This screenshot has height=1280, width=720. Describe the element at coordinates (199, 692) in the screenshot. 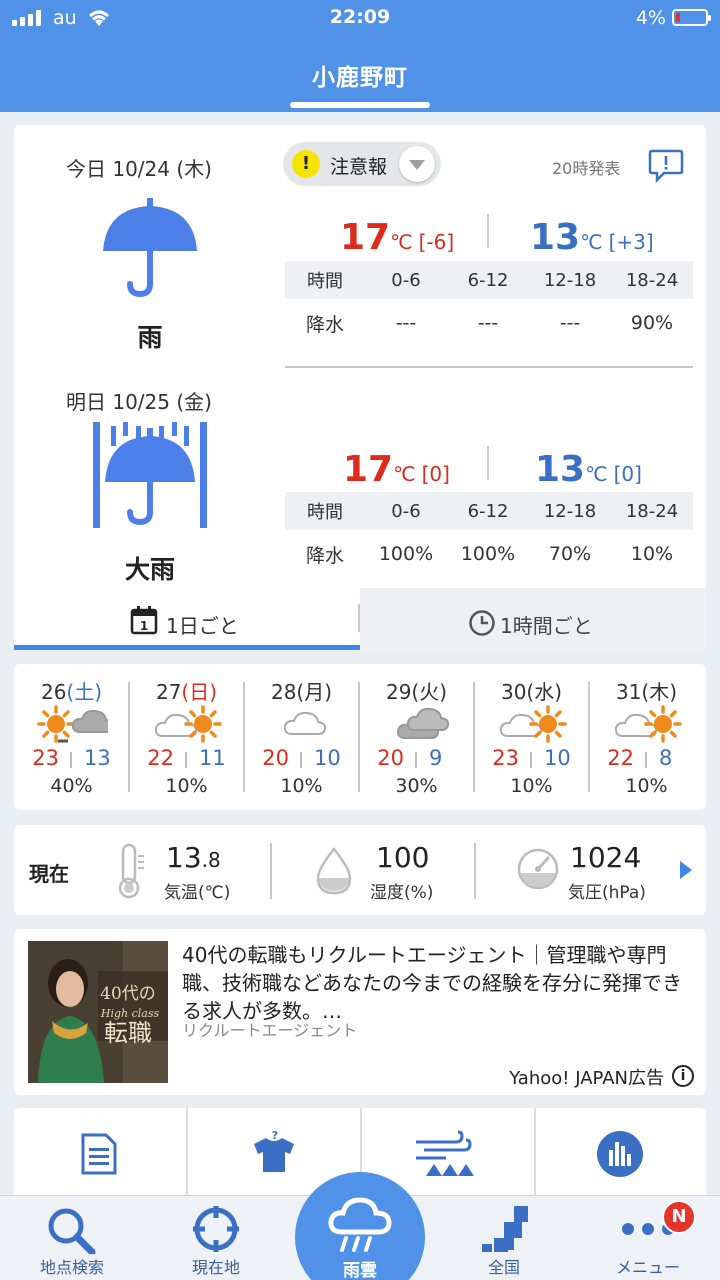

I see `weekly-dow: (日)` at that location.